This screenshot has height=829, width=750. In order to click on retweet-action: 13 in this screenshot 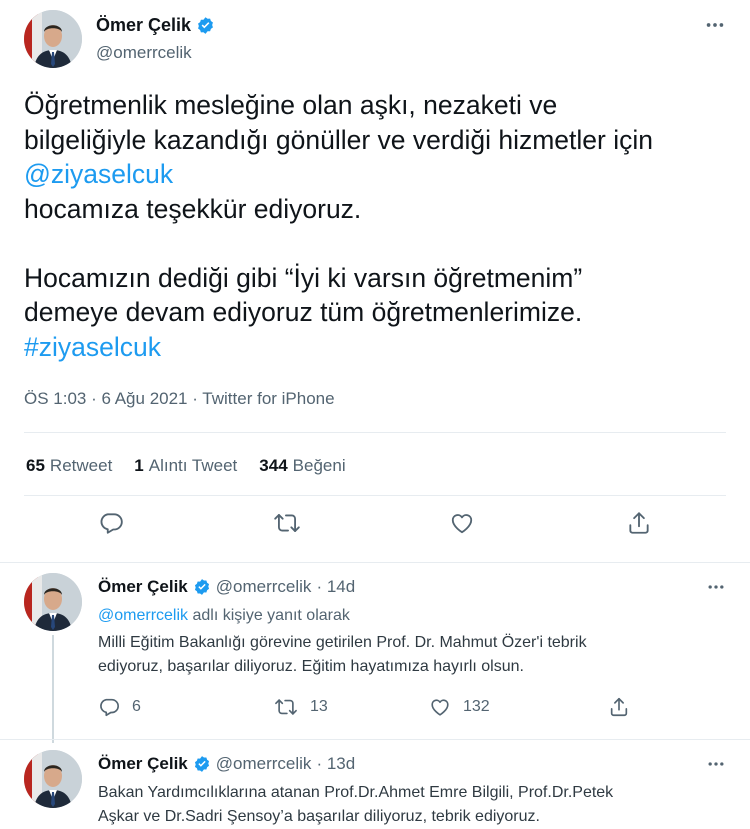, I will do `click(301, 707)`.